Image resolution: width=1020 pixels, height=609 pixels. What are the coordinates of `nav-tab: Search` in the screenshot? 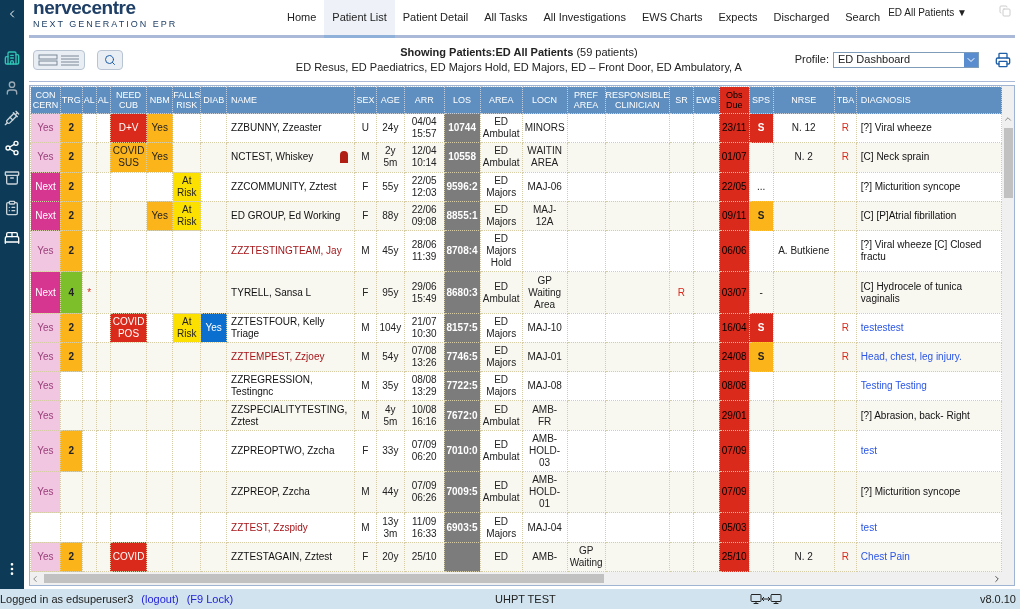 It's located at (863, 17).